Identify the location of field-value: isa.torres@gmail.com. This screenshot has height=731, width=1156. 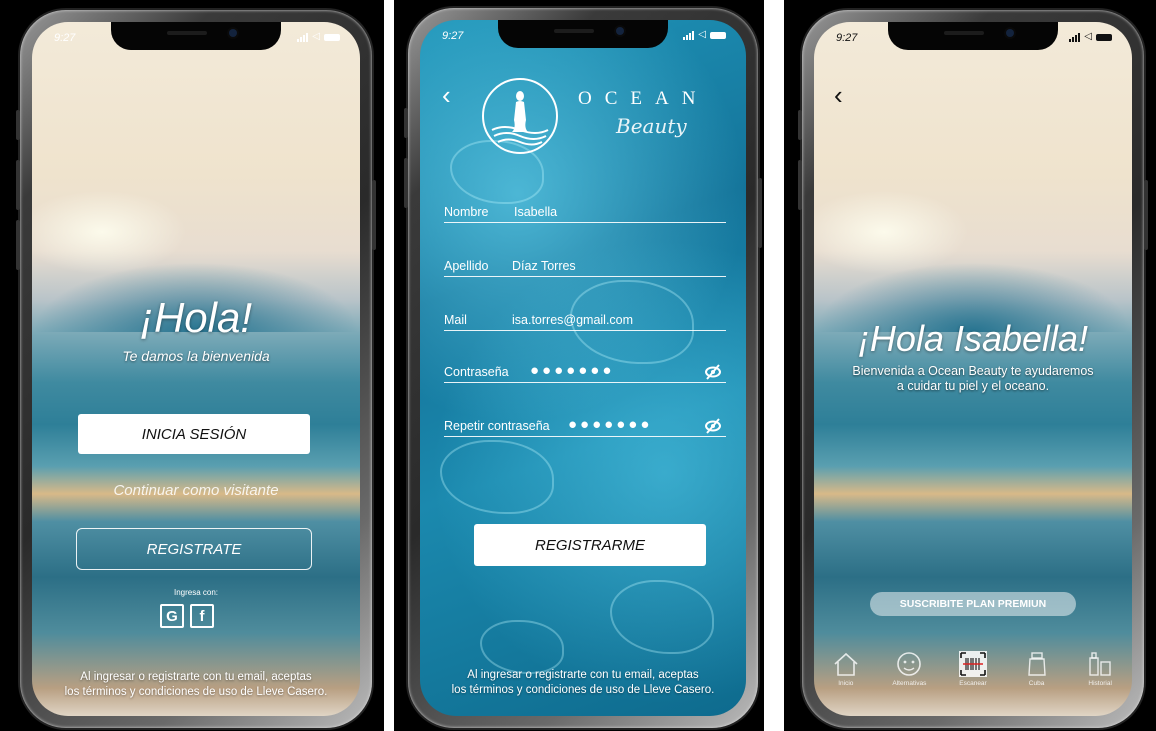
(573, 320).